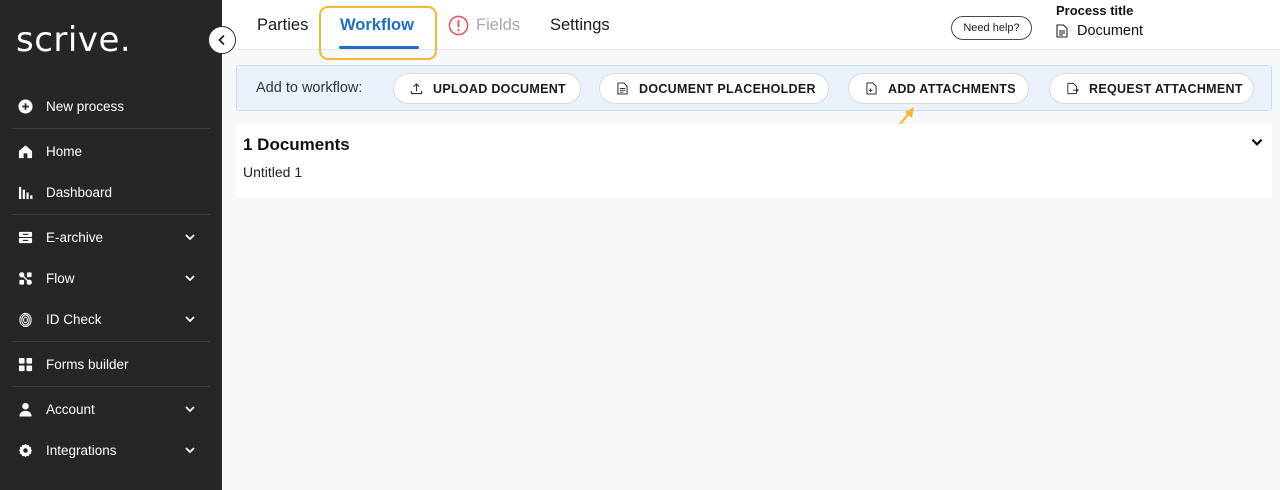  What do you see at coordinates (952, 88) in the screenshot?
I see `add-attachments-label: ADD ATTACHMENTS` at bounding box center [952, 88].